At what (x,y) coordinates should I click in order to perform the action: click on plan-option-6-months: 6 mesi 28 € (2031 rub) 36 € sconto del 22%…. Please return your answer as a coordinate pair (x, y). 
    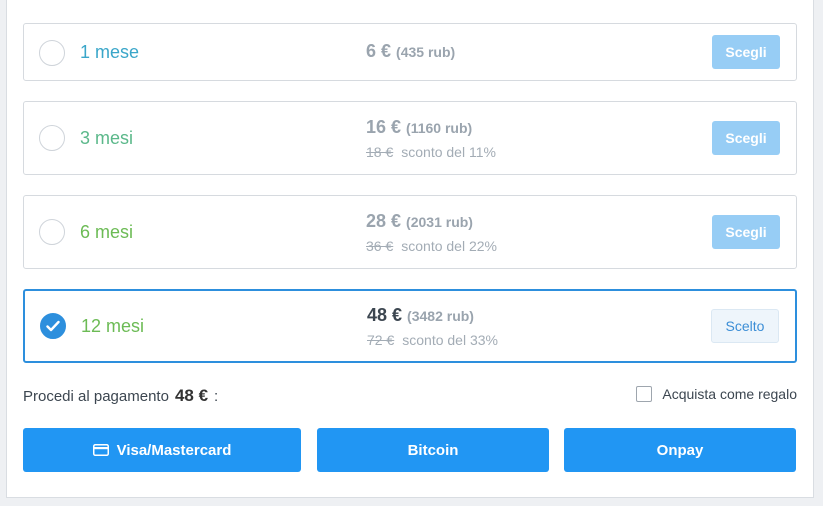
    Looking at the image, I should click on (410, 232).